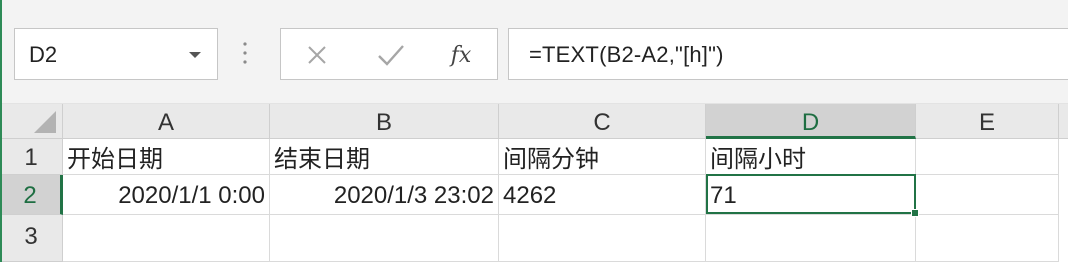 This screenshot has height=262, width=1068. I want to click on window-accent-edge, so click(1, 131).